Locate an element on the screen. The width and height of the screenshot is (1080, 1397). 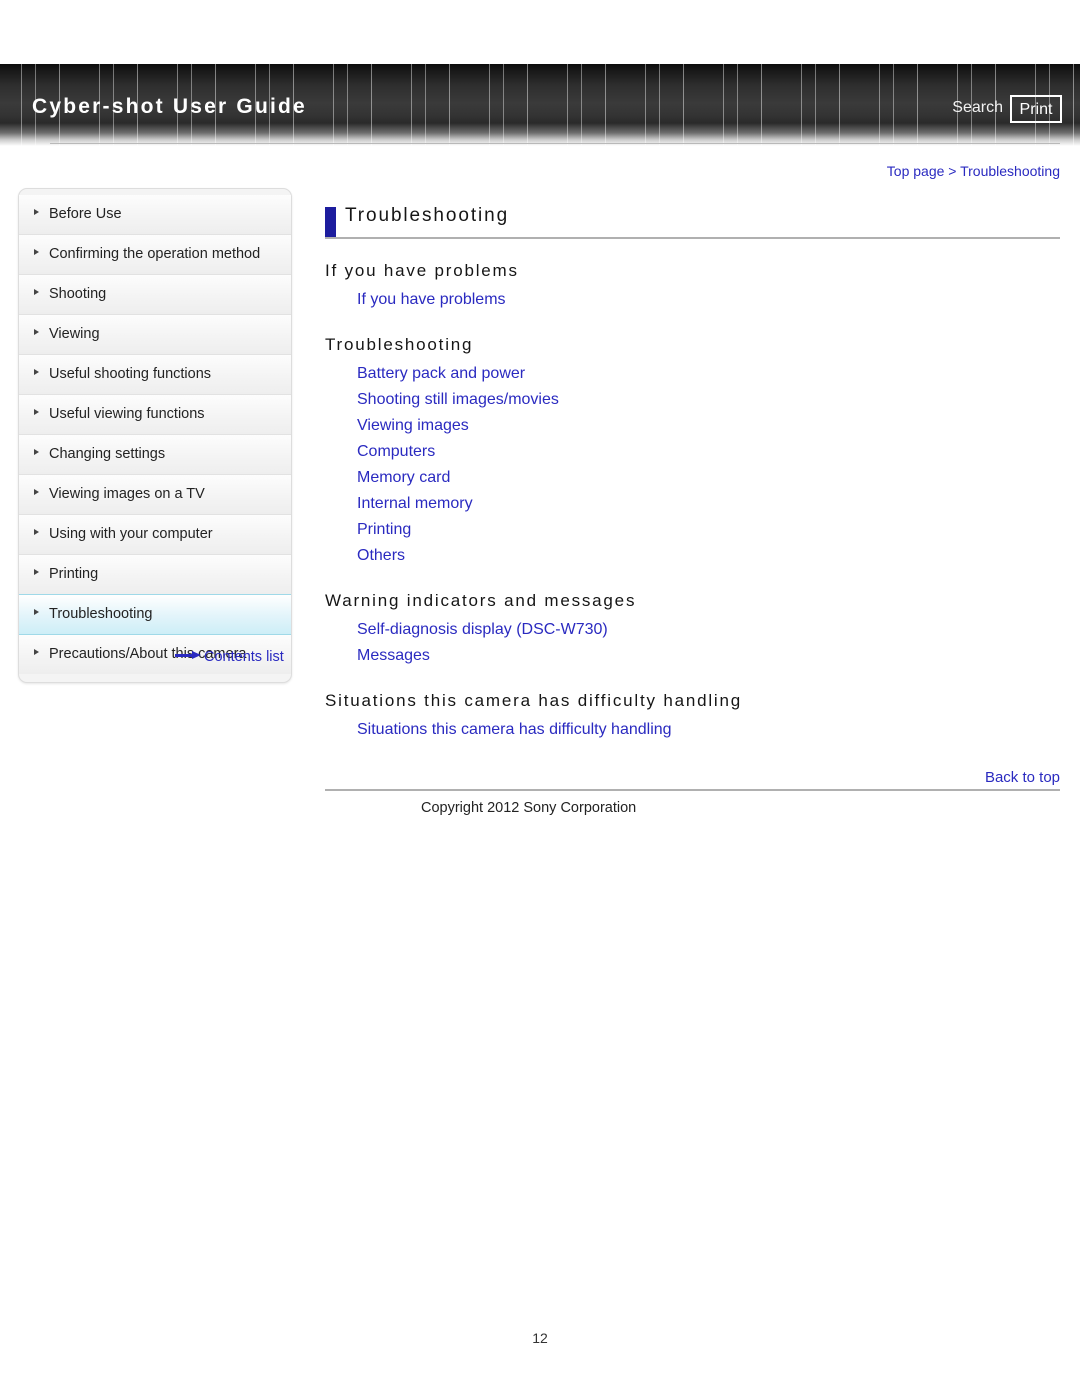
copyright-text: Copyright 2012 Sony Corporation is located at coordinates (529, 808).